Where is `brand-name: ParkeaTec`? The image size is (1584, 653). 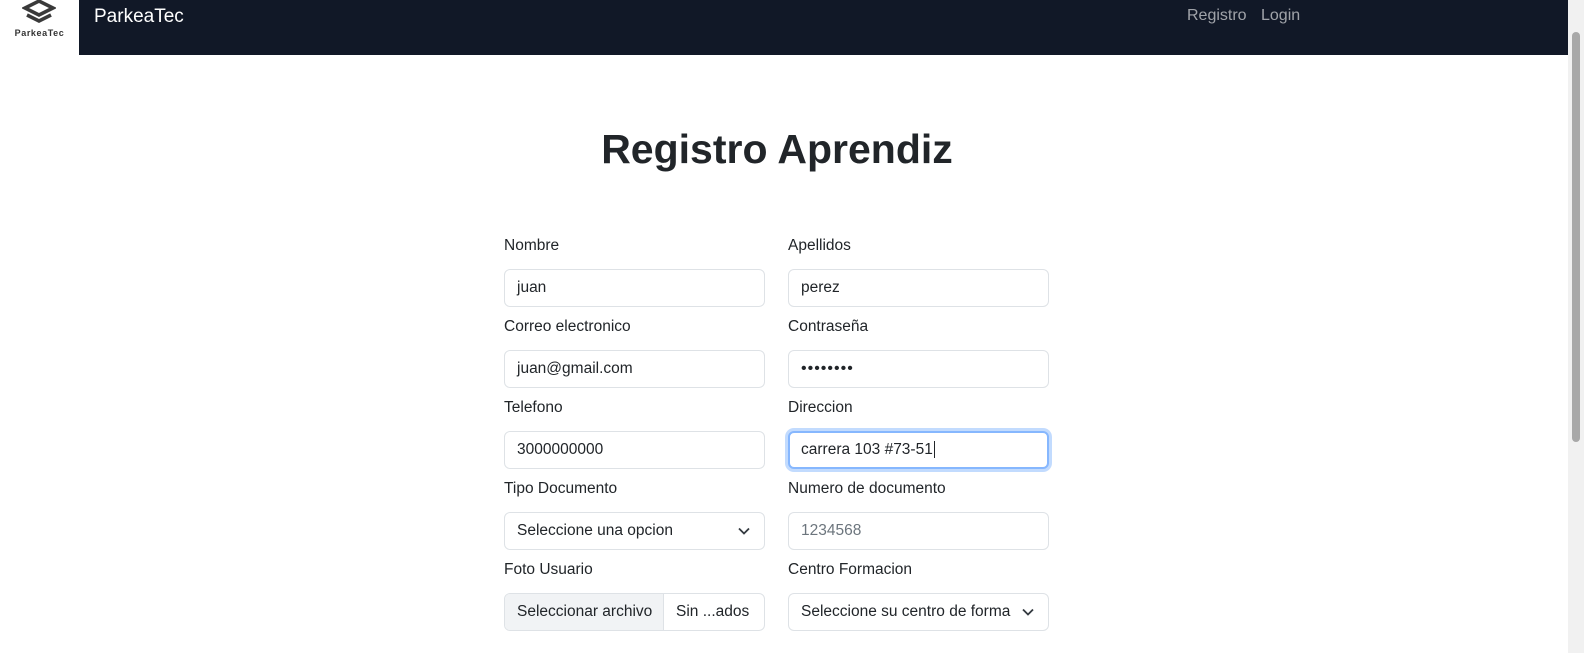 brand-name: ParkeaTec is located at coordinates (139, 17).